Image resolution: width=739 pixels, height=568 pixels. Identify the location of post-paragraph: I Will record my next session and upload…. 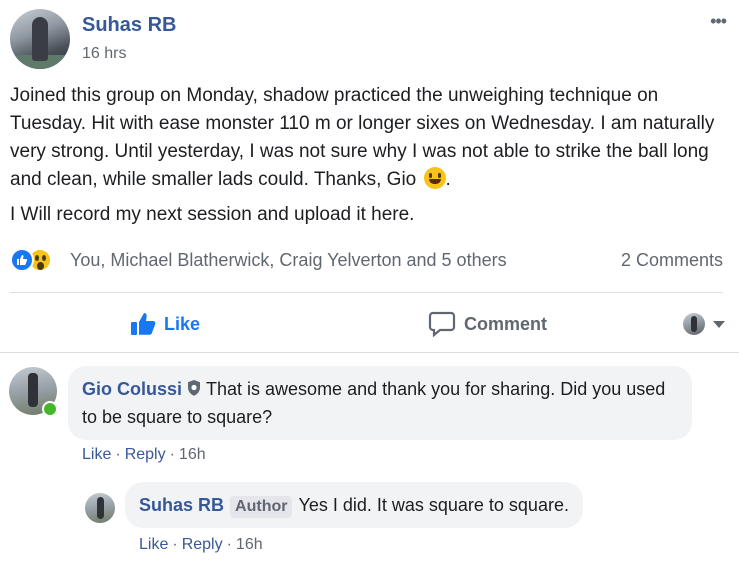
(212, 214).